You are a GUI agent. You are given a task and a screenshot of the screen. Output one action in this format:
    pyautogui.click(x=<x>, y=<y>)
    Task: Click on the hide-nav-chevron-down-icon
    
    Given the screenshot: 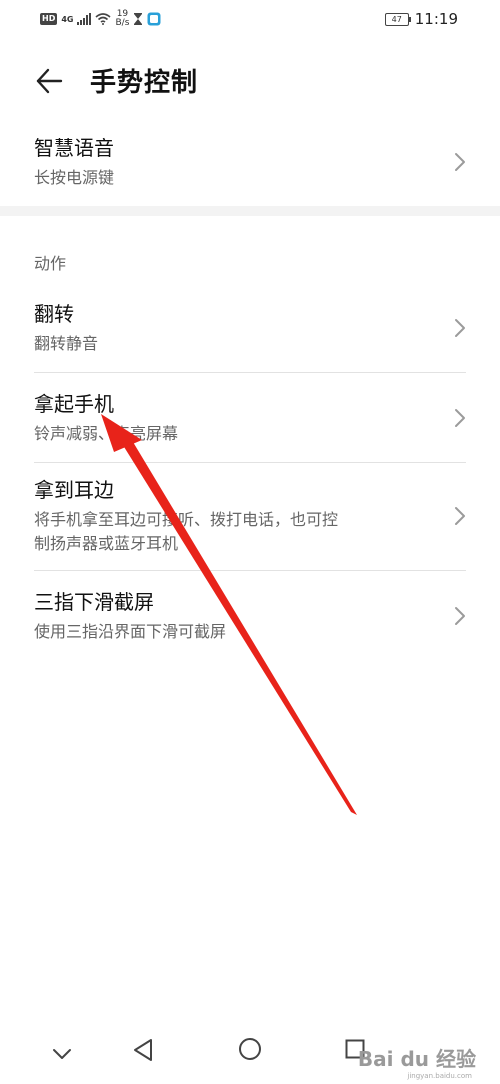 What is the action you would take?
    pyautogui.click(x=62, y=1054)
    